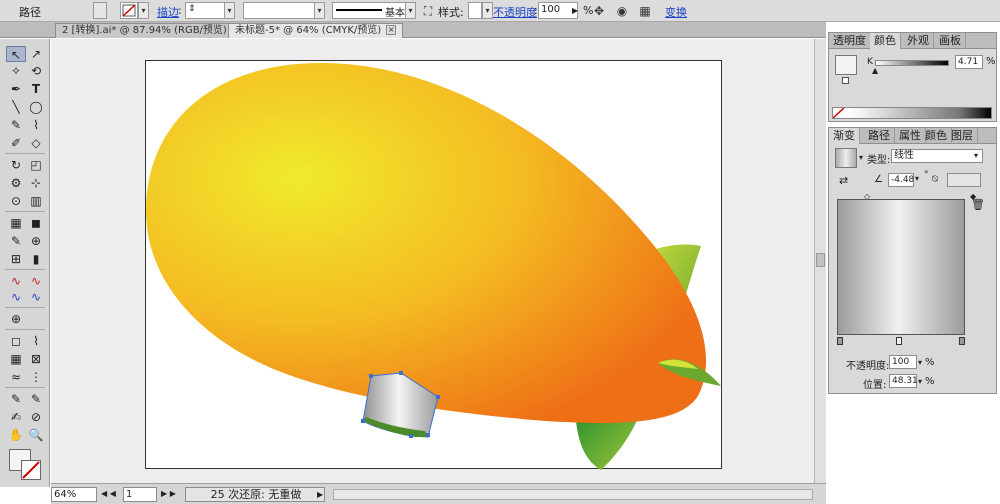  I want to click on stop-position-input: 48.31, so click(903, 381).